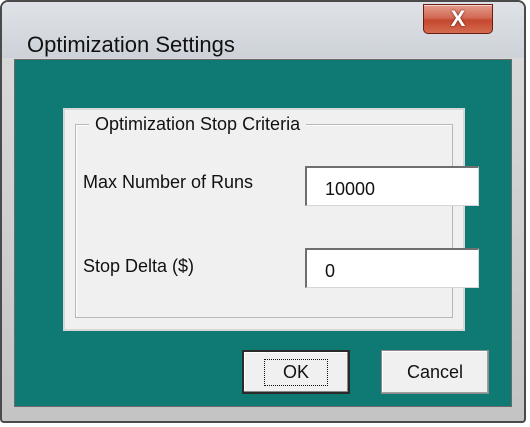 This screenshot has height=427, width=530. Describe the element at coordinates (168, 182) in the screenshot. I see `max-runs-label: Max Number of Runs` at that location.